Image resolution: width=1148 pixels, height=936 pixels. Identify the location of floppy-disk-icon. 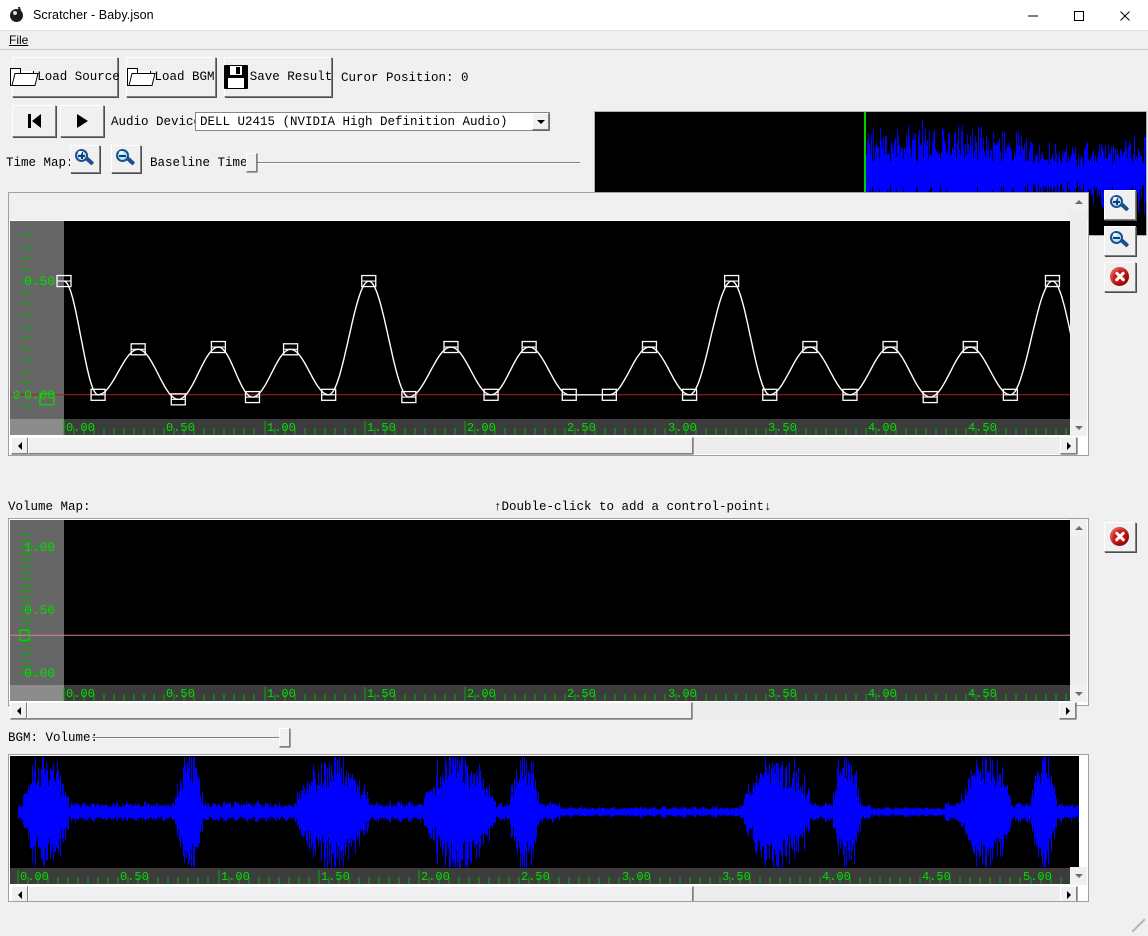
(235, 77).